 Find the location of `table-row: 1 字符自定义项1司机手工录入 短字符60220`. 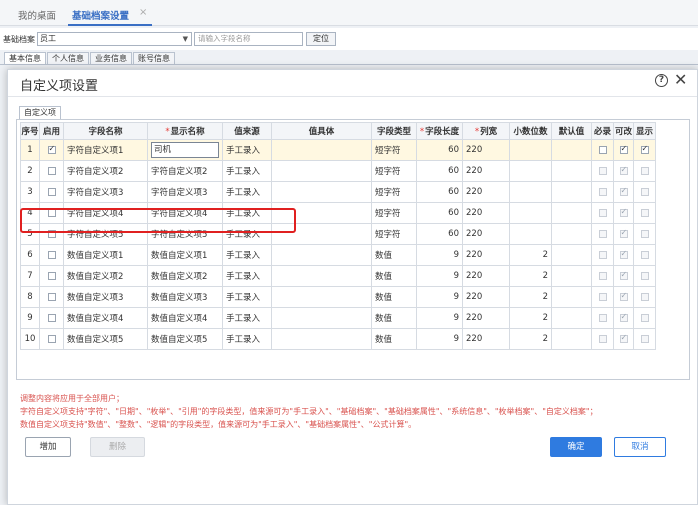

table-row: 1 字符自定义项1司机手工录入 短字符60220 is located at coordinates (338, 150).